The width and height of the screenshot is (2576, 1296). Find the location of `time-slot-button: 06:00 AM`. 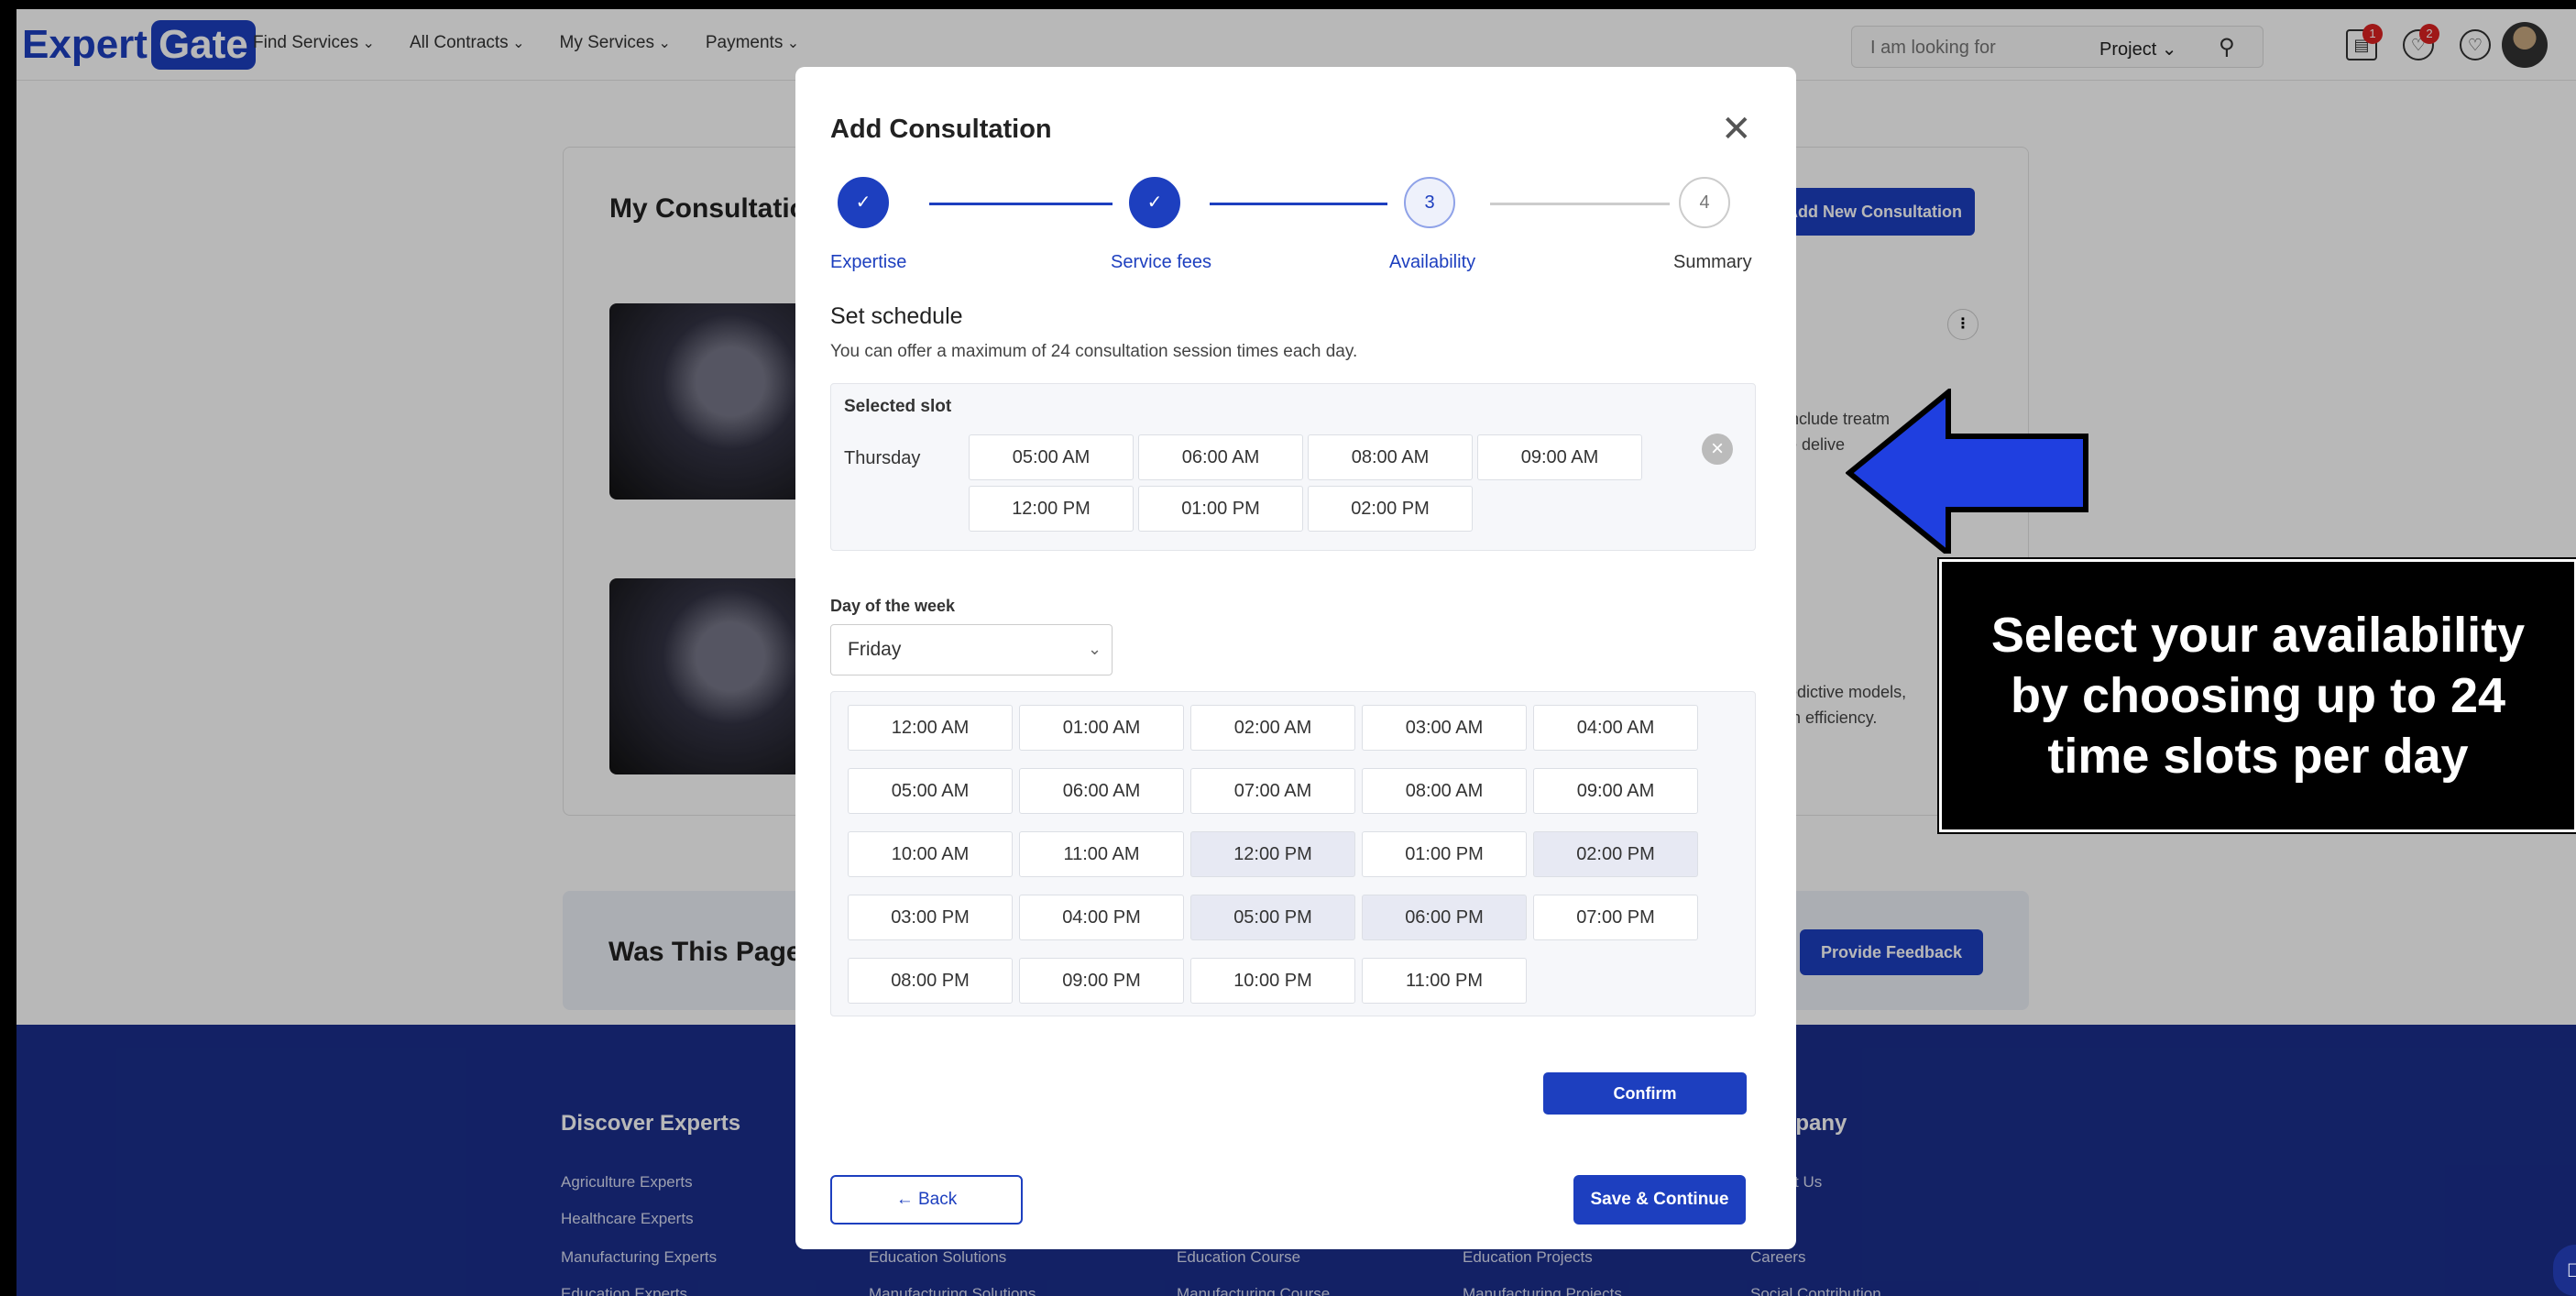

time-slot-button: 06:00 AM is located at coordinates (1101, 791).